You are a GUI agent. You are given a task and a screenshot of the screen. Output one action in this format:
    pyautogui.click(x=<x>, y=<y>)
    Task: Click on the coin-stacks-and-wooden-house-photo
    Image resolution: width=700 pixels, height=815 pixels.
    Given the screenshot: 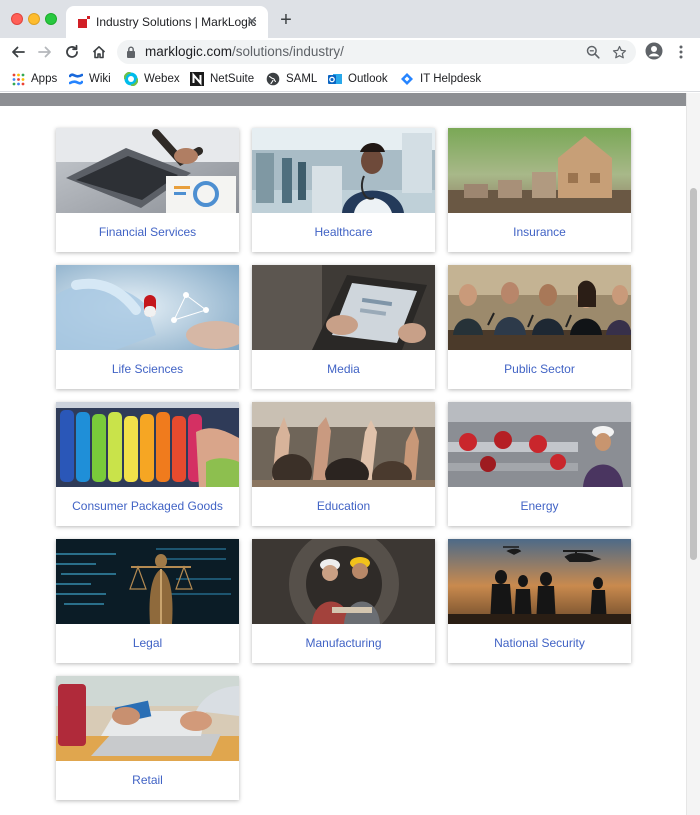 What is the action you would take?
    pyautogui.click(x=539, y=170)
    